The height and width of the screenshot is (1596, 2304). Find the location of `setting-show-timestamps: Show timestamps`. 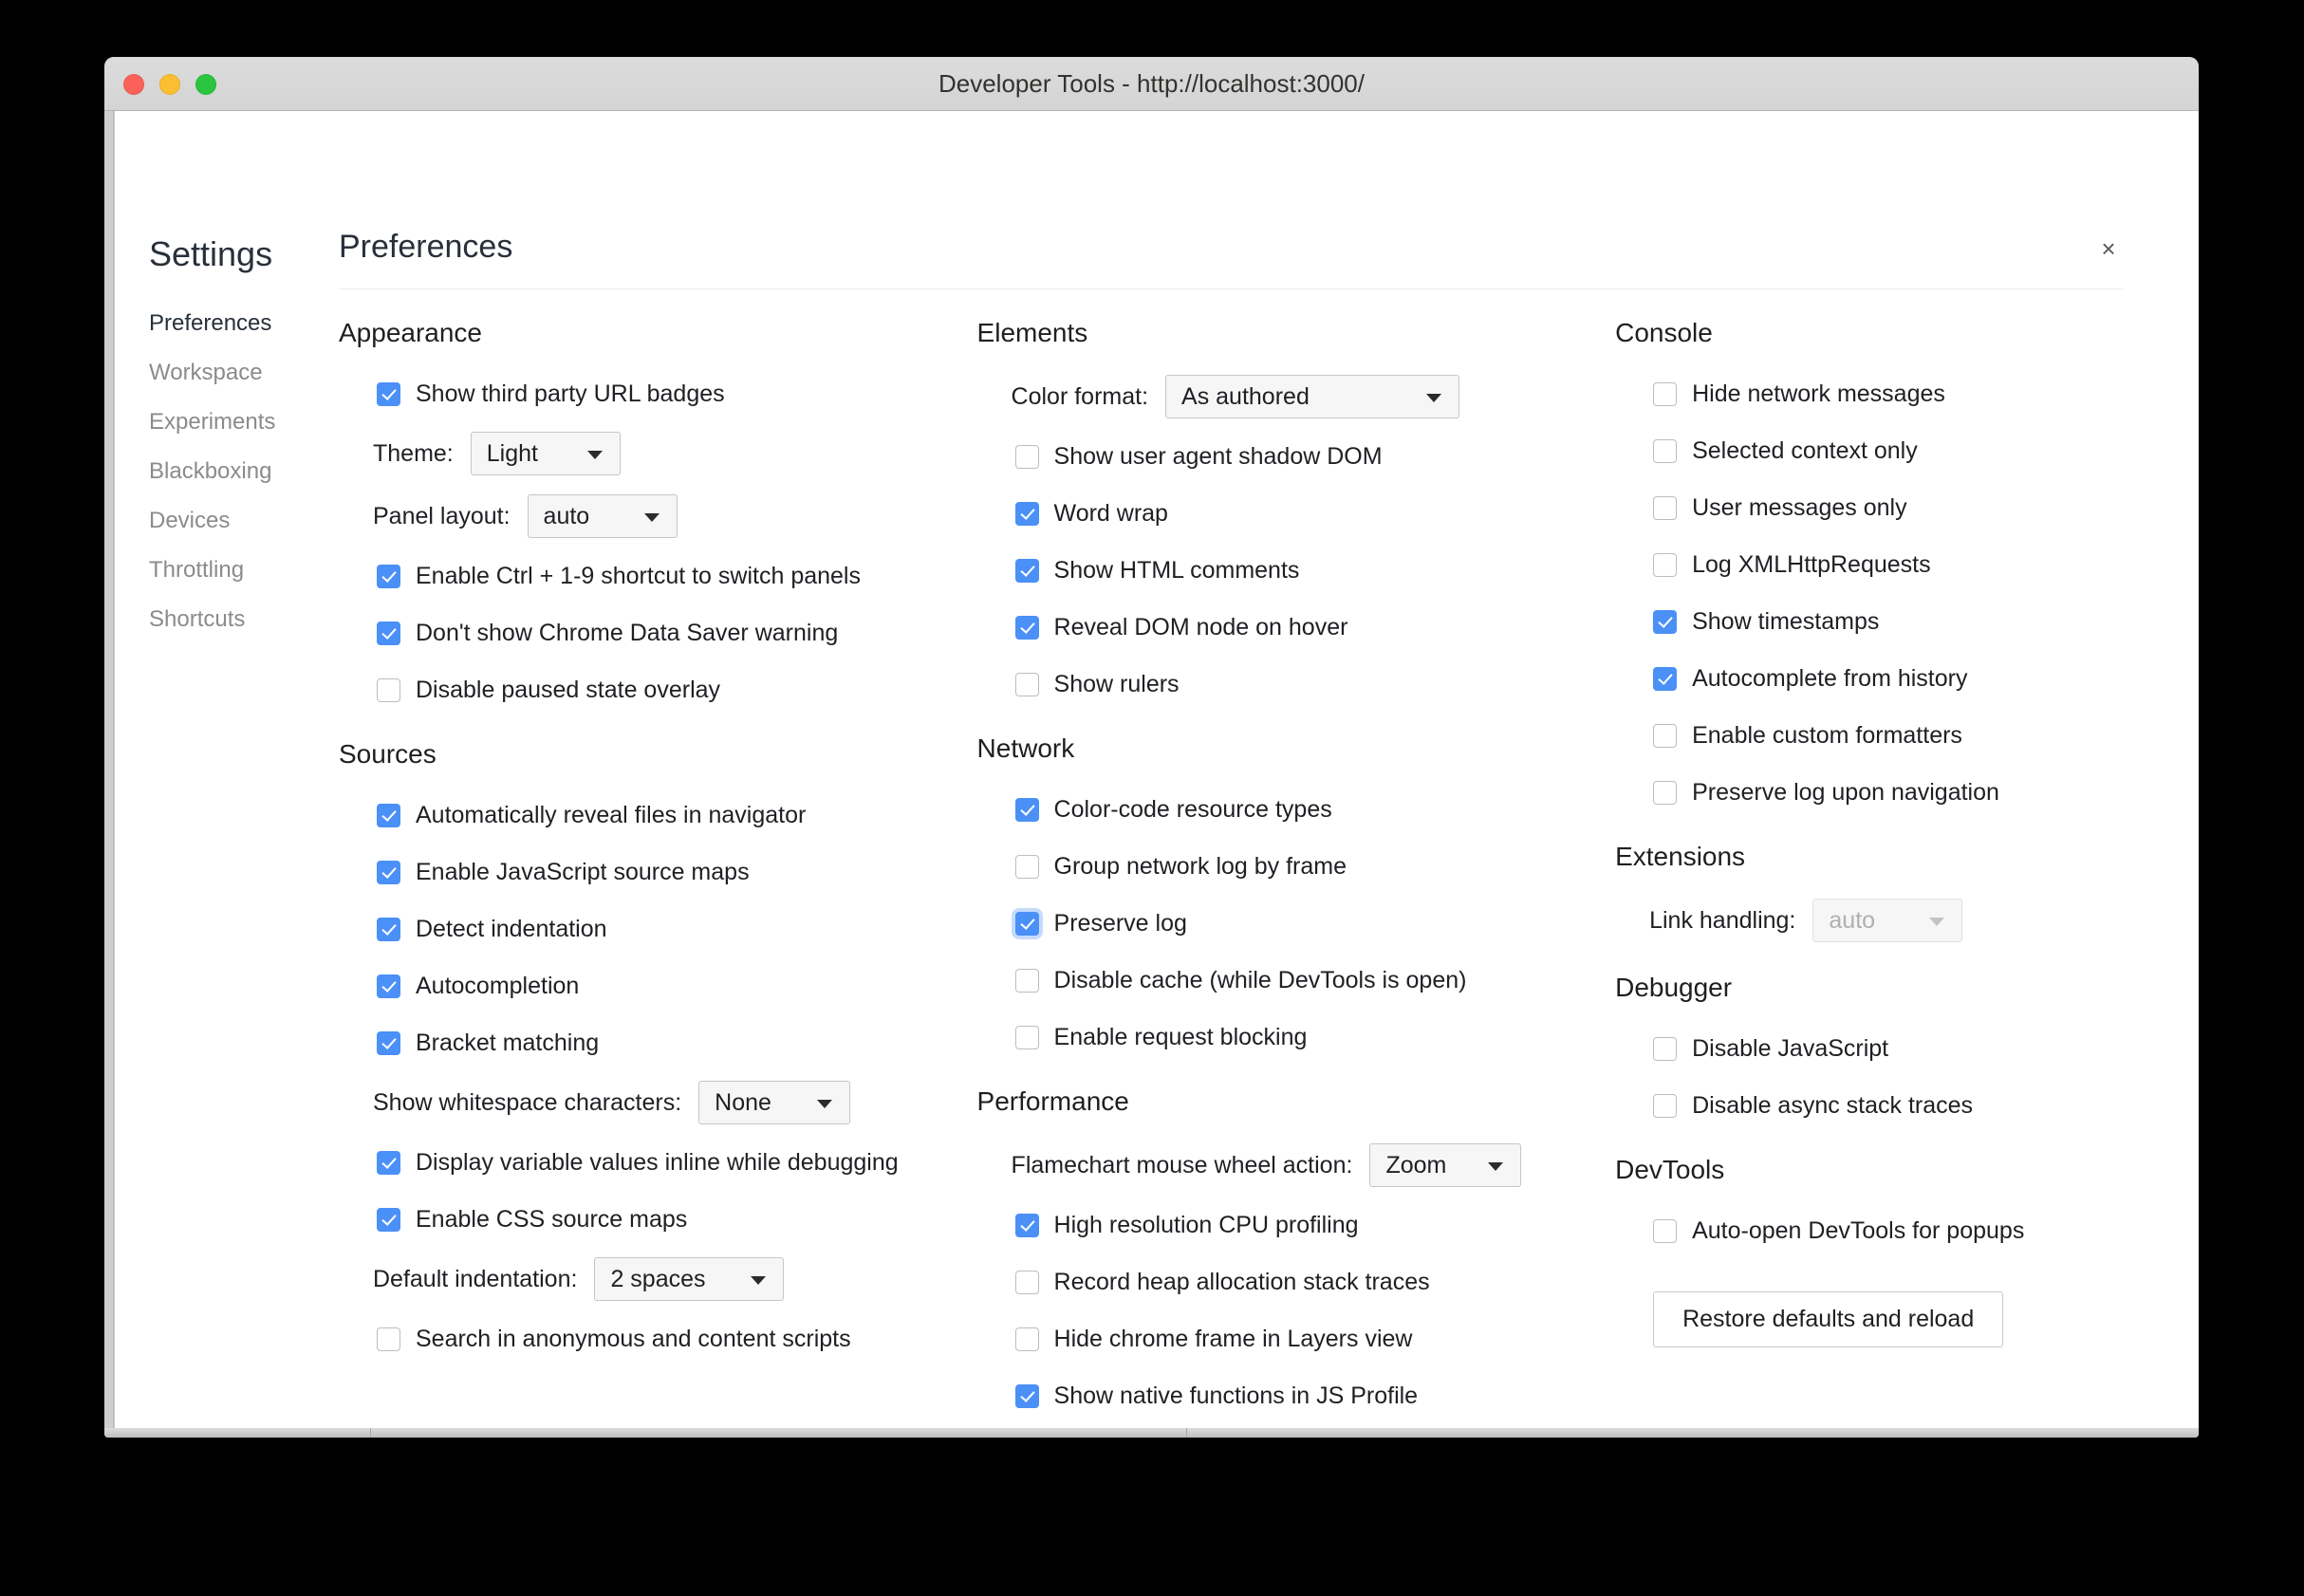

setting-show-timestamps: Show timestamps is located at coordinates (1907, 621).